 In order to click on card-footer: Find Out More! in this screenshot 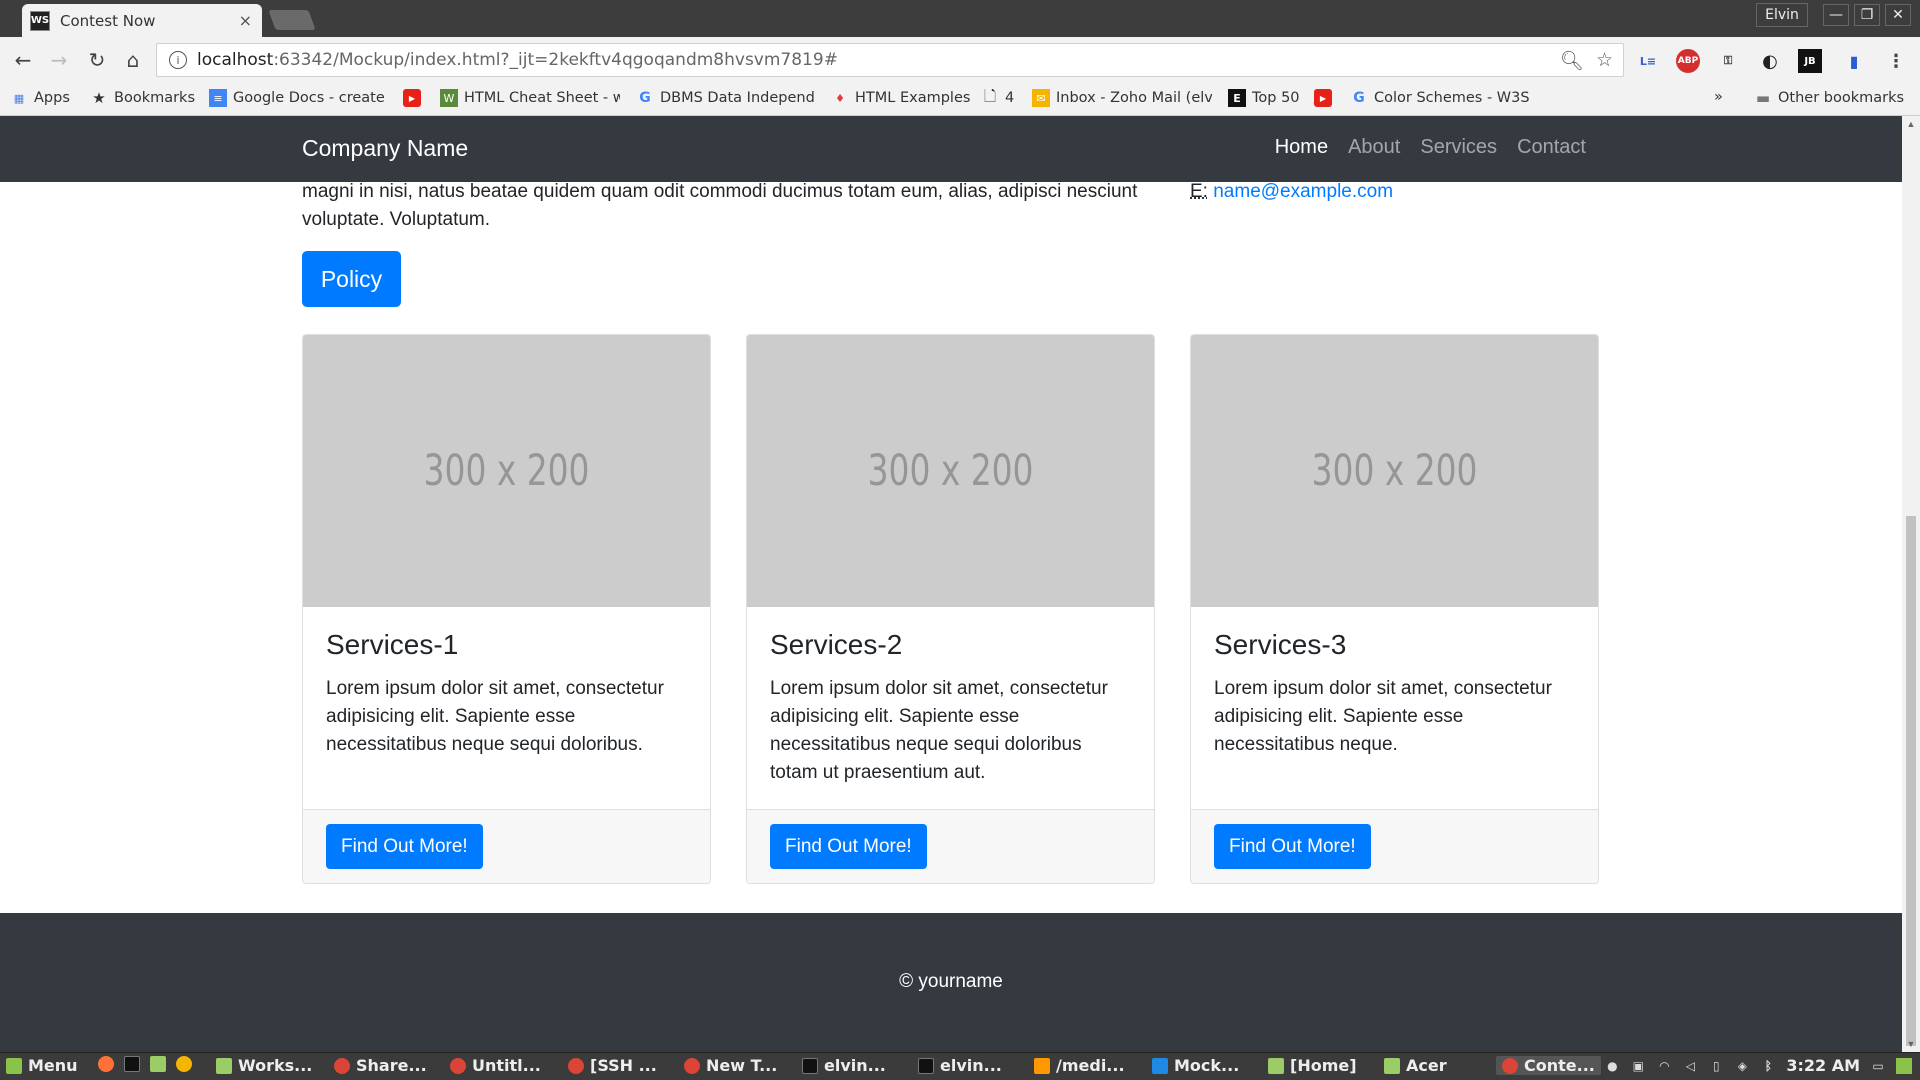, I will do `click(506, 846)`.